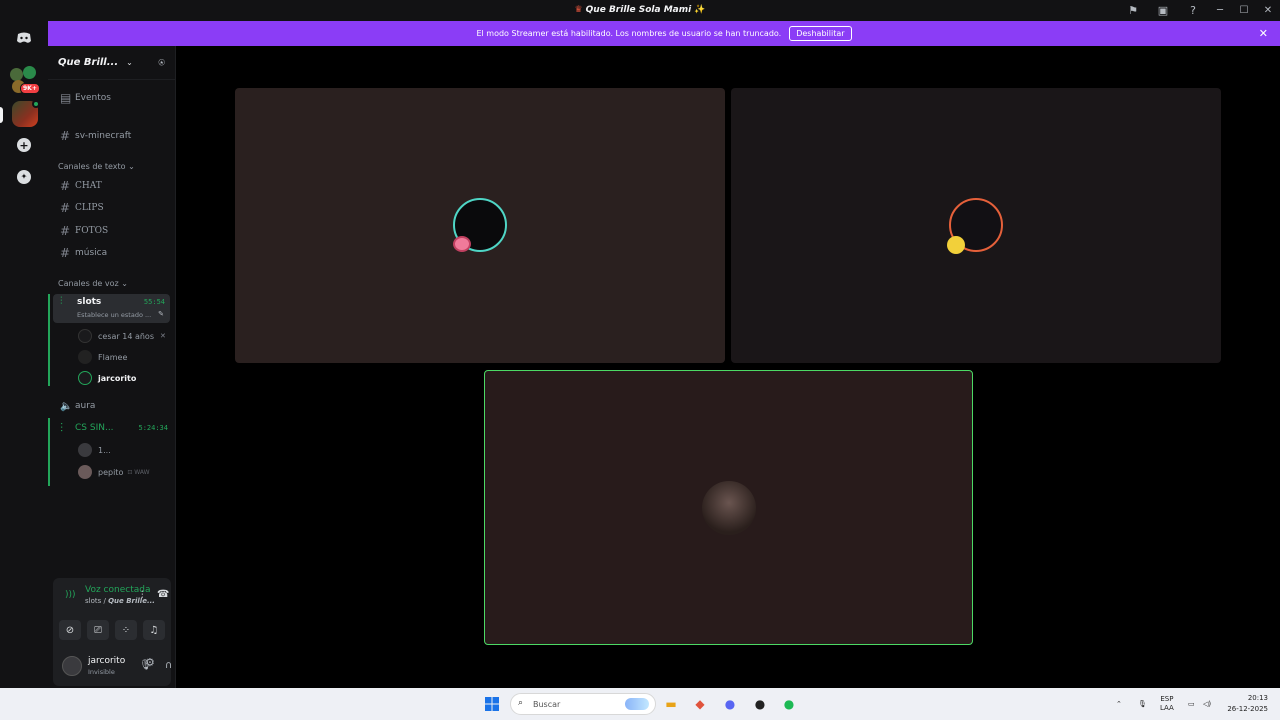 The width and height of the screenshot is (1280, 720). Describe the element at coordinates (142, 595) in the screenshot. I see `noise-suppression-icon: ⫶` at that location.